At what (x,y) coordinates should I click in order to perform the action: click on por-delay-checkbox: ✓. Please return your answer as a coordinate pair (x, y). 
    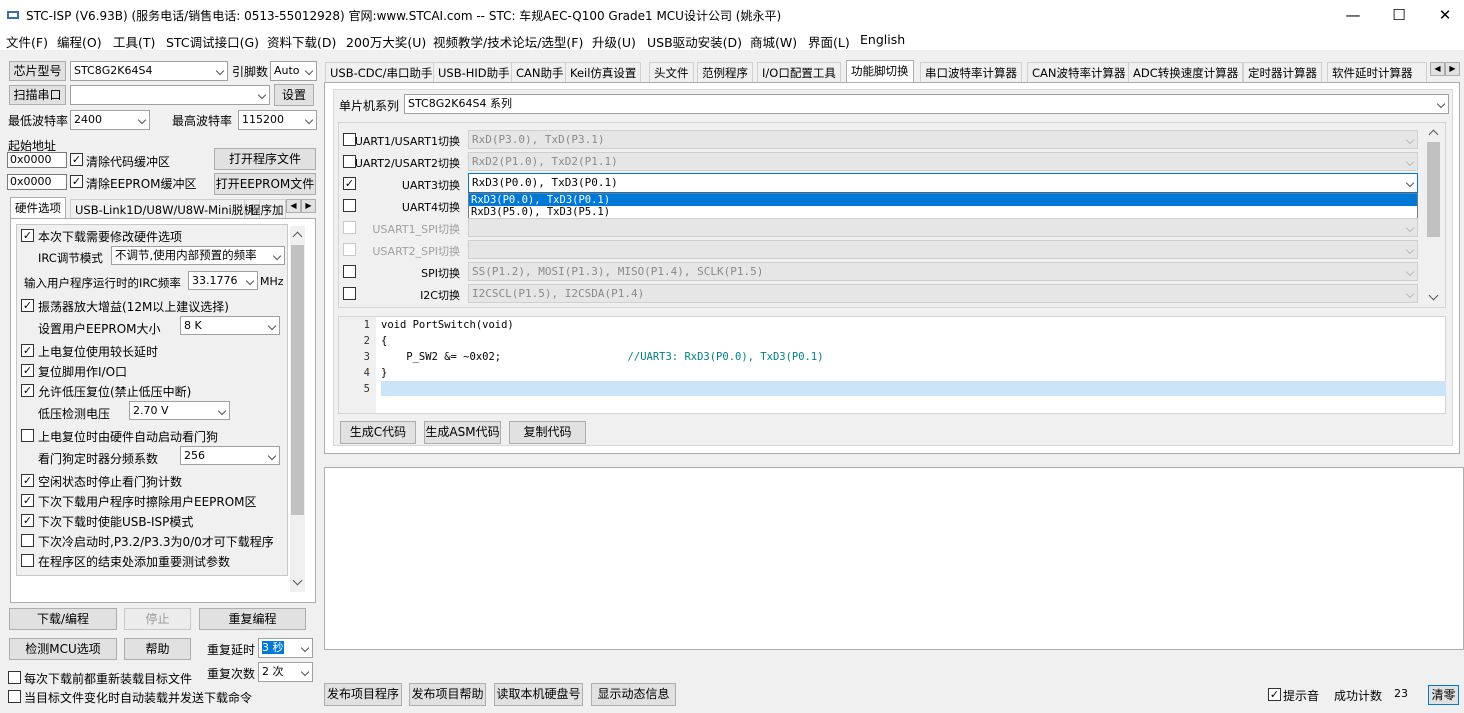
    Looking at the image, I should click on (27, 350).